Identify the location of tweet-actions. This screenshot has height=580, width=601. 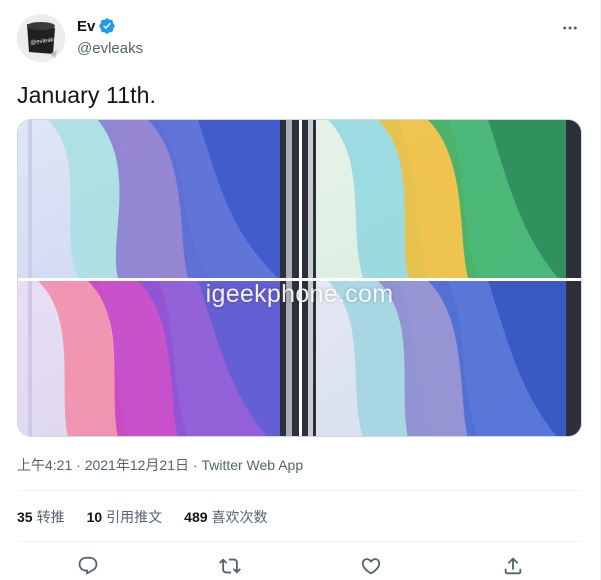
(300, 566).